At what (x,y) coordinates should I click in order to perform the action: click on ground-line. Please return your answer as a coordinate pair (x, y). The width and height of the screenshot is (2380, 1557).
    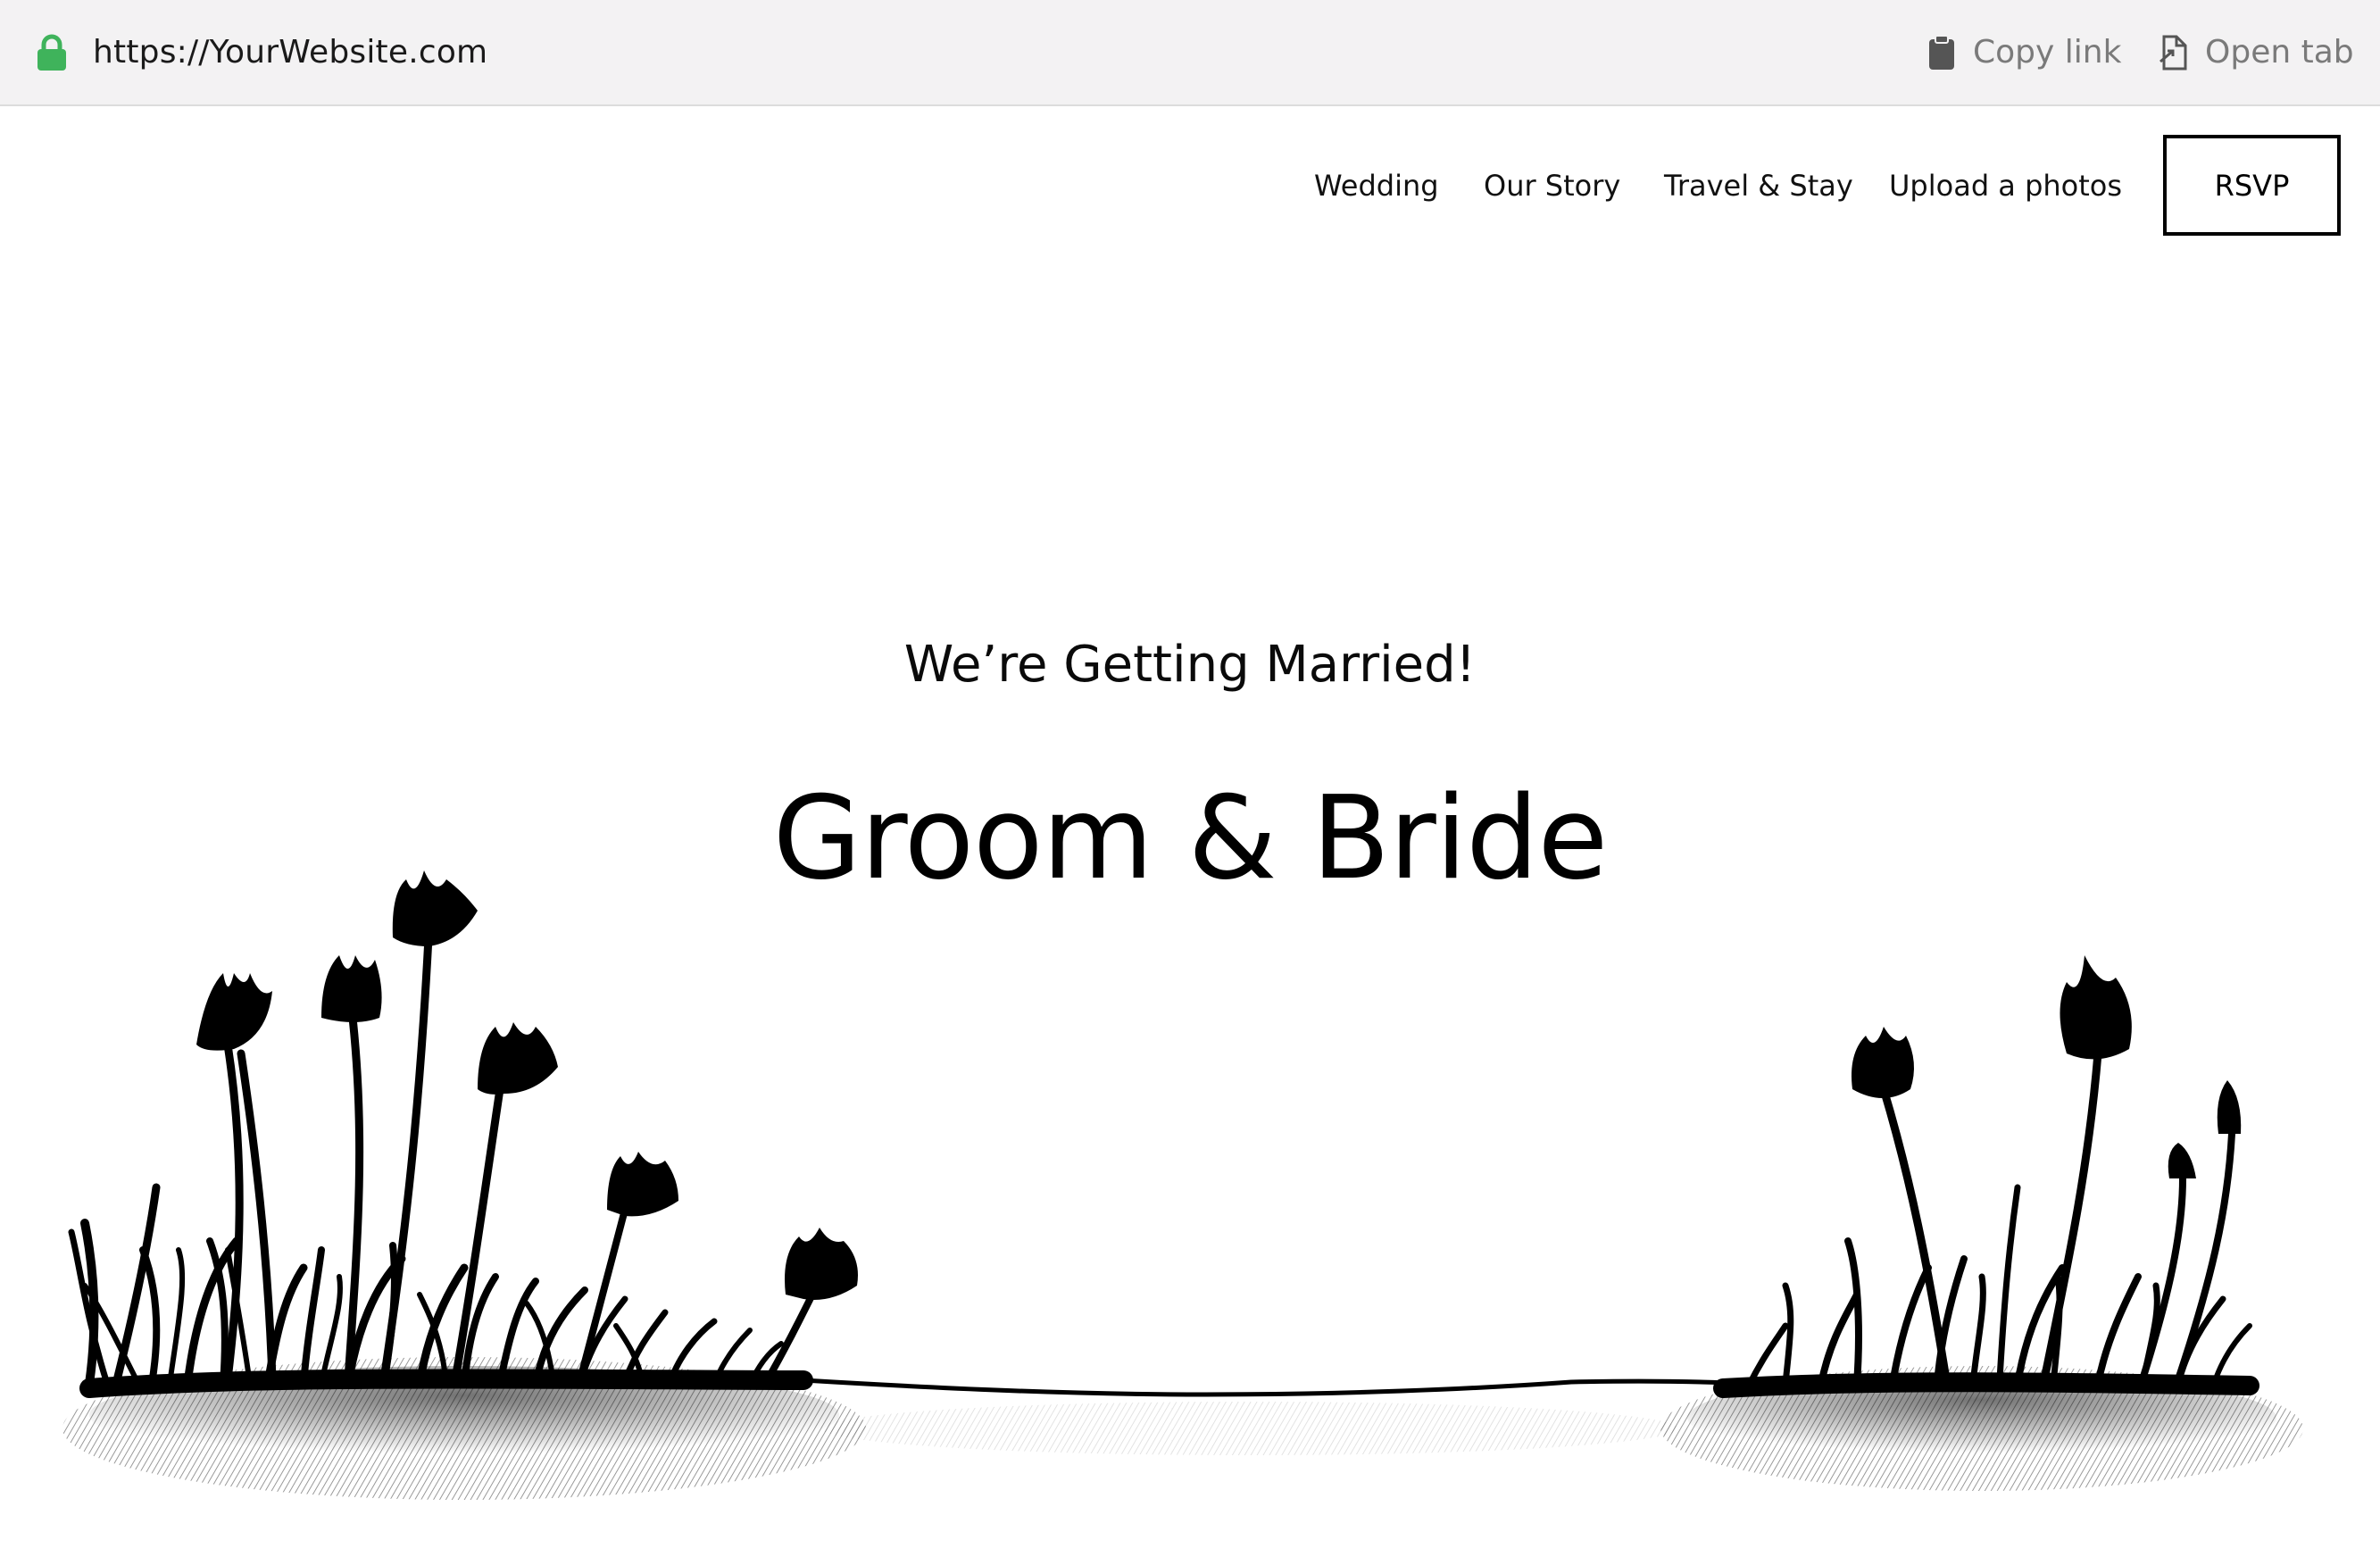
    Looking at the image, I should click on (1276, 1387).